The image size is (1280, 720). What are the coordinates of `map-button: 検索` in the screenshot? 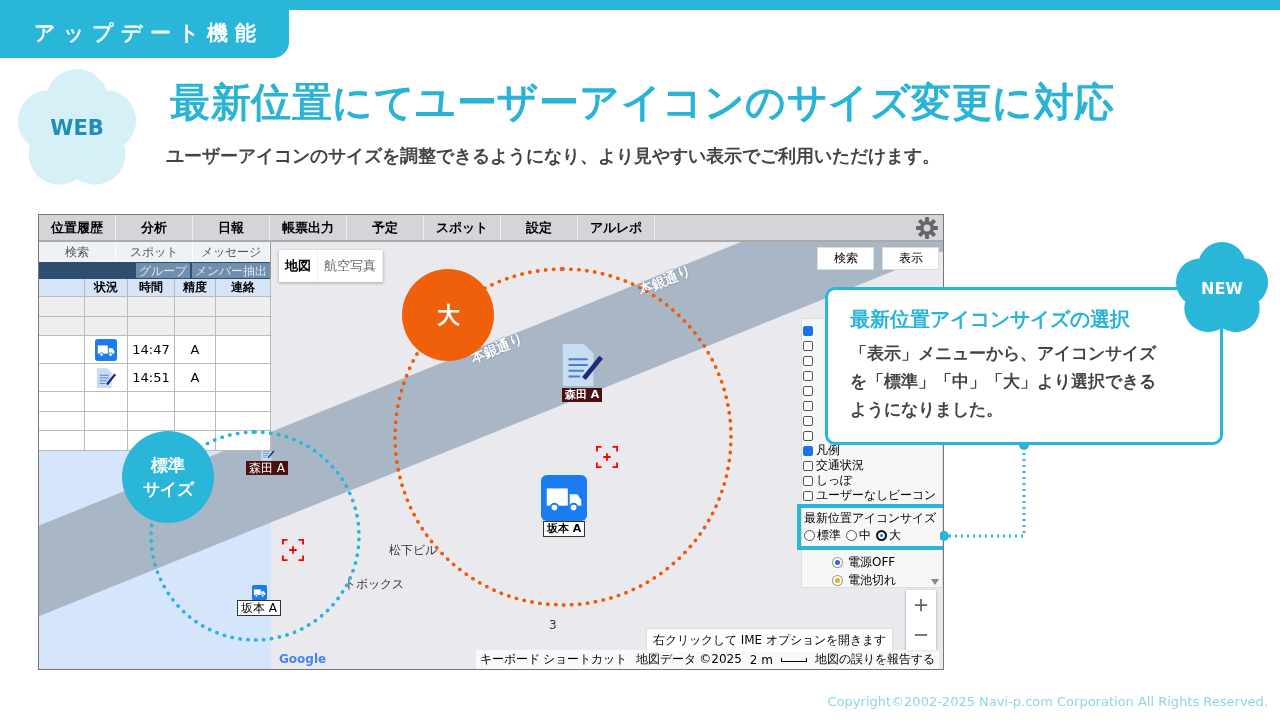 It's located at (845, 258).